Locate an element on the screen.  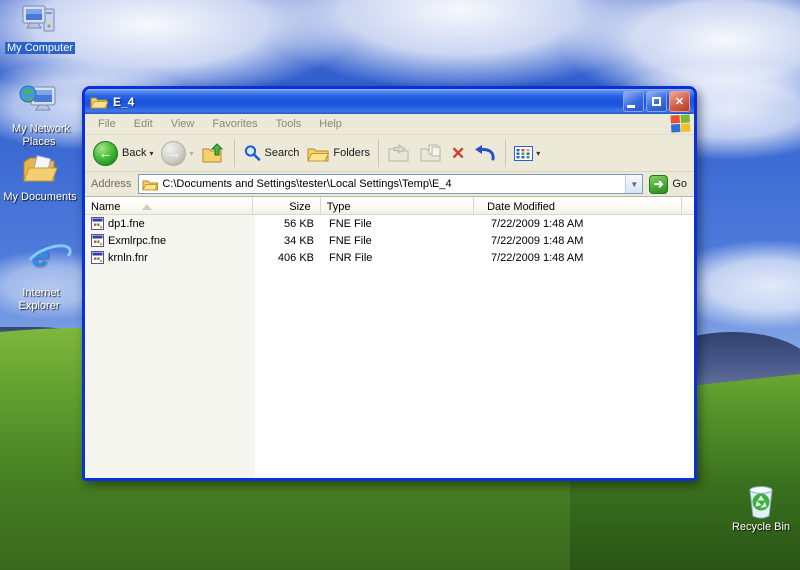
file-name: krnln.fnr is located at coordinates (128, 257).